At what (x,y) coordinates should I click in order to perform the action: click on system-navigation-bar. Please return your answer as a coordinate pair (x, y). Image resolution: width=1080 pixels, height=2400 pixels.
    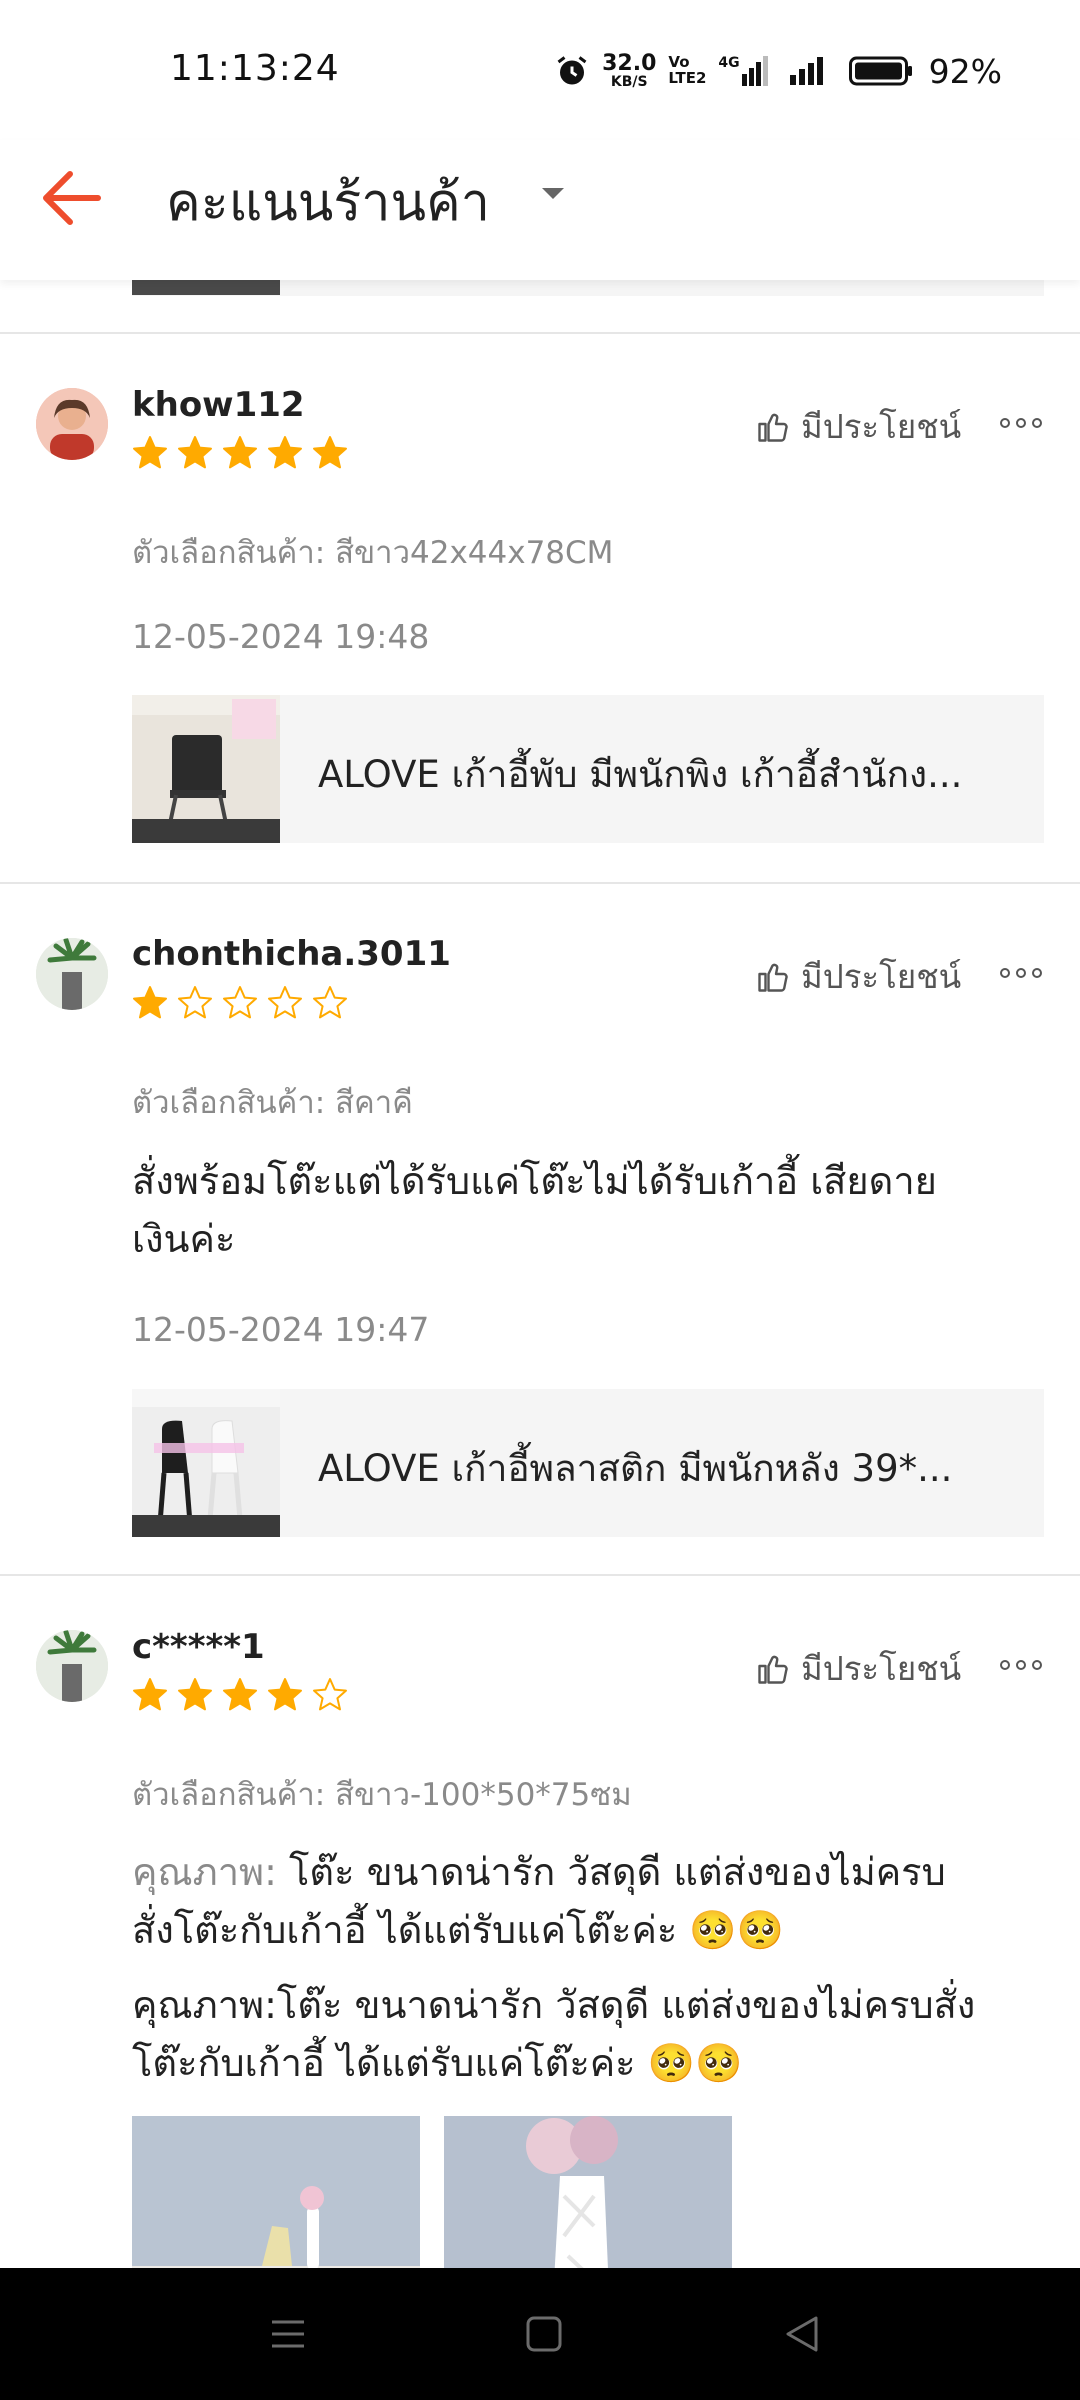
    Looking at the image, I should click on (540, 2334).